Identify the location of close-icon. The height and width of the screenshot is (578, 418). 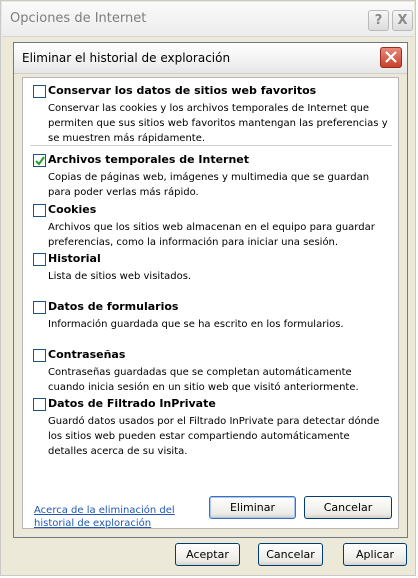
(391, 57).